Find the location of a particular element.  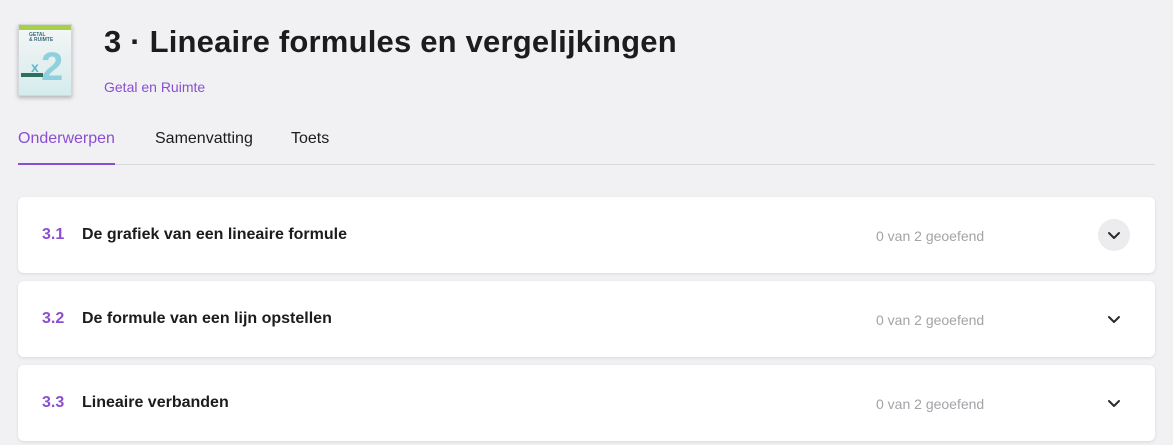

tab-bar: Onderwerpen Samenvatting Toets is located at coordinates (586, 142).